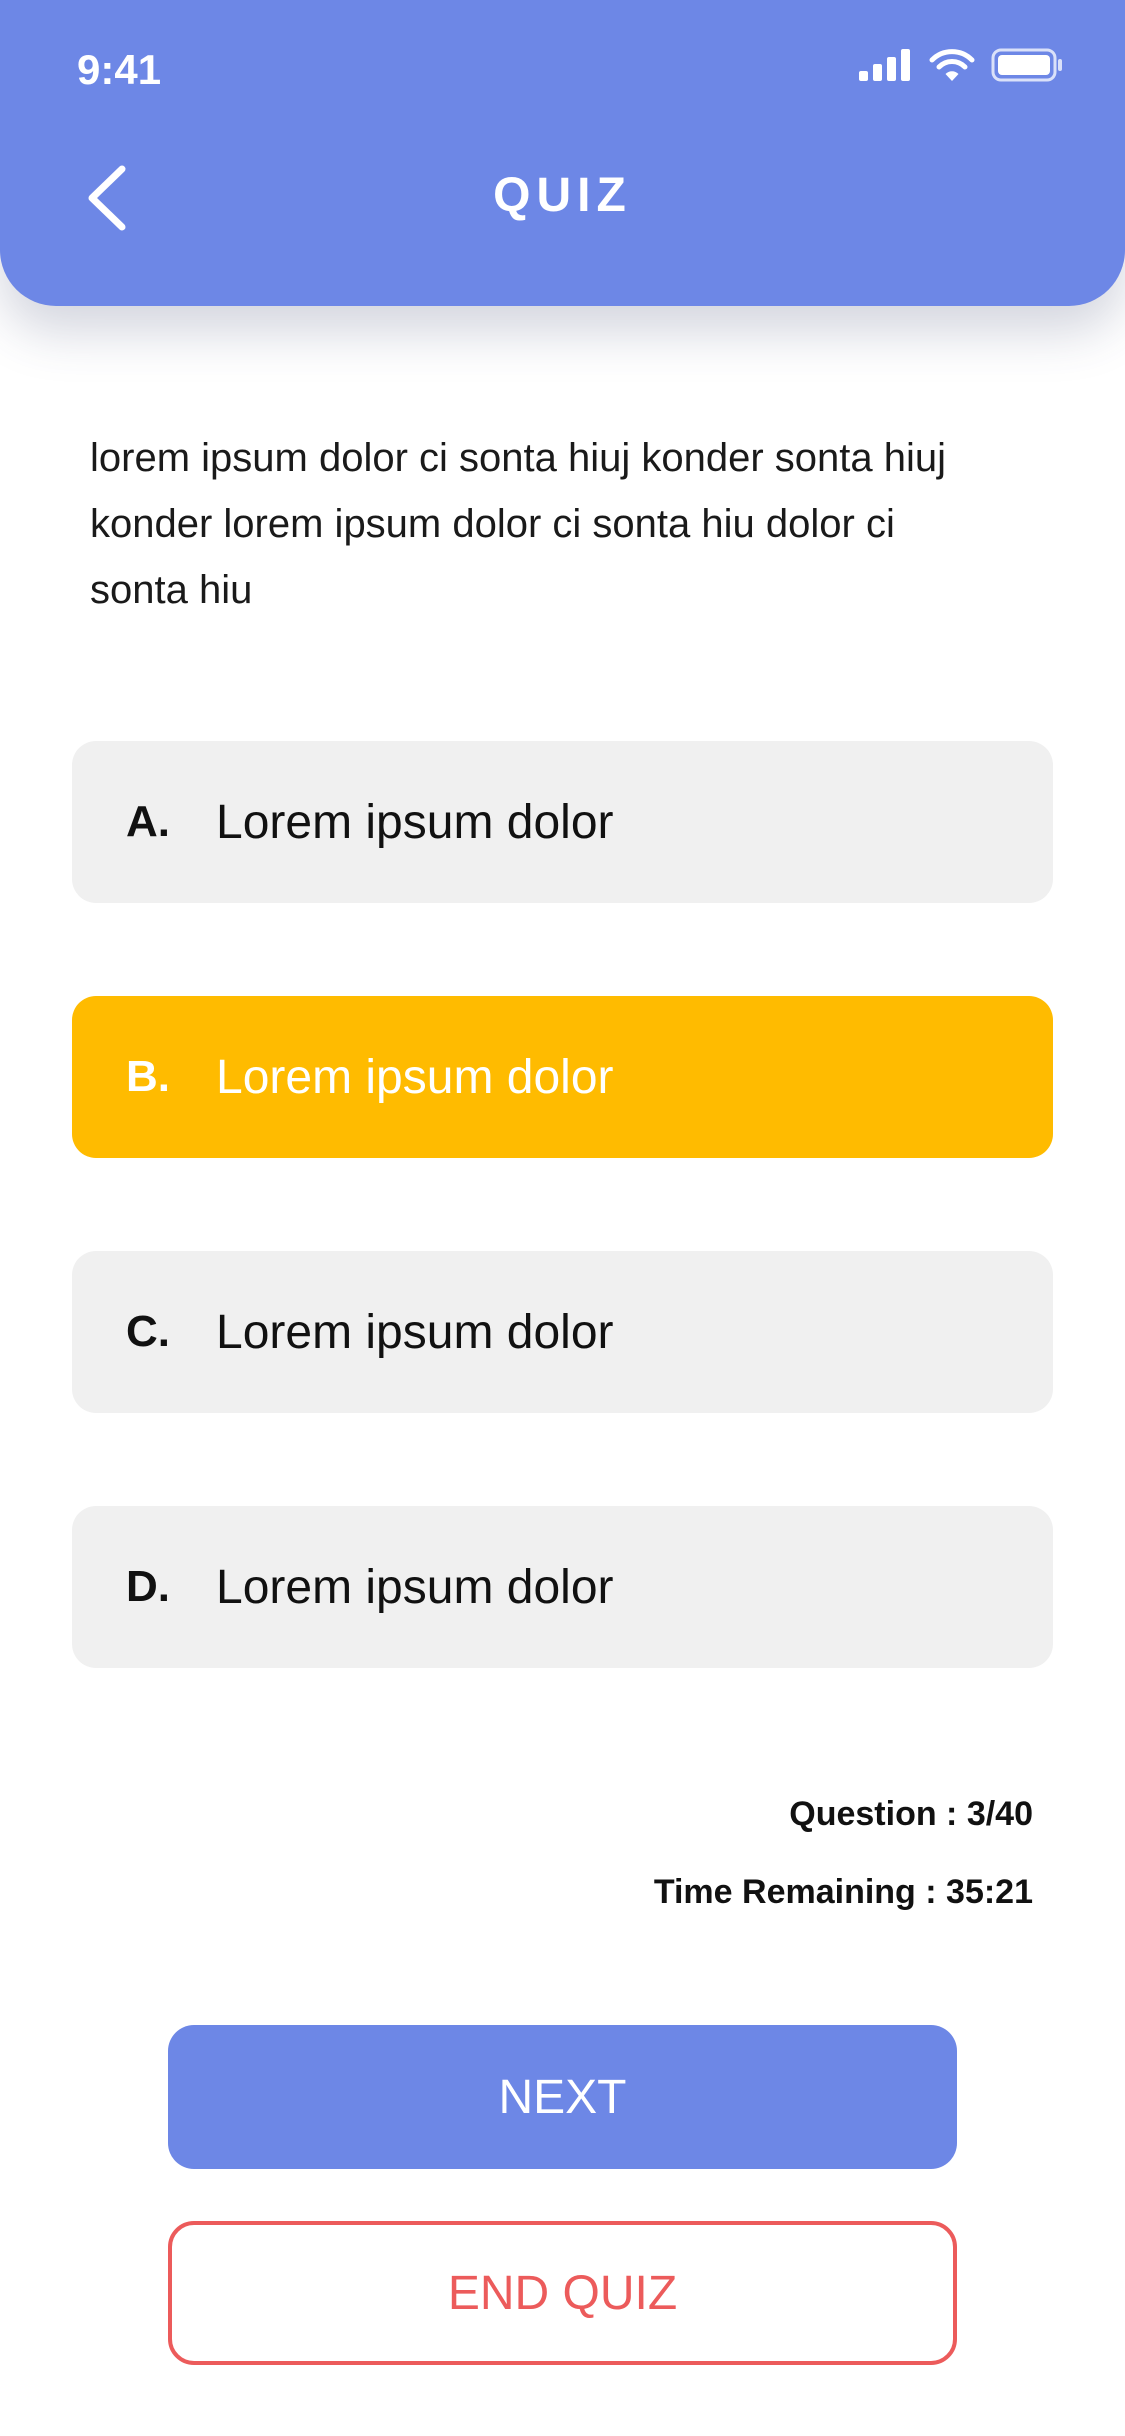  What do you see at coordinates (562, 2097) in the screenshot?
I see `next-button: NEXT` at bounding box center [562, 2097].